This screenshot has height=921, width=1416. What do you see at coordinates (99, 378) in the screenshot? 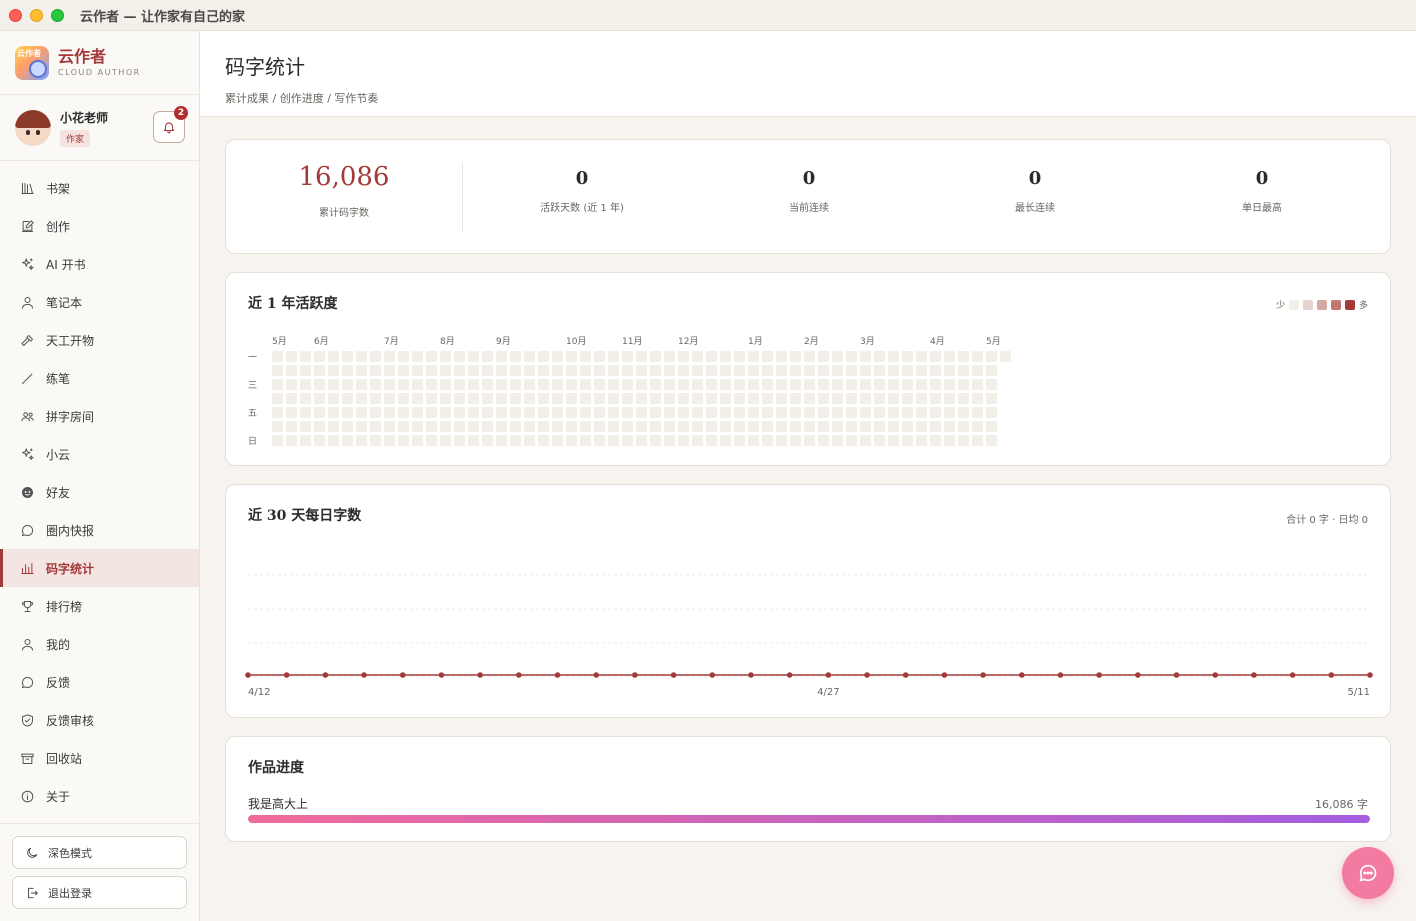
I see `sidebar-item-practice: 练笔` at bounding box center [99, 378].